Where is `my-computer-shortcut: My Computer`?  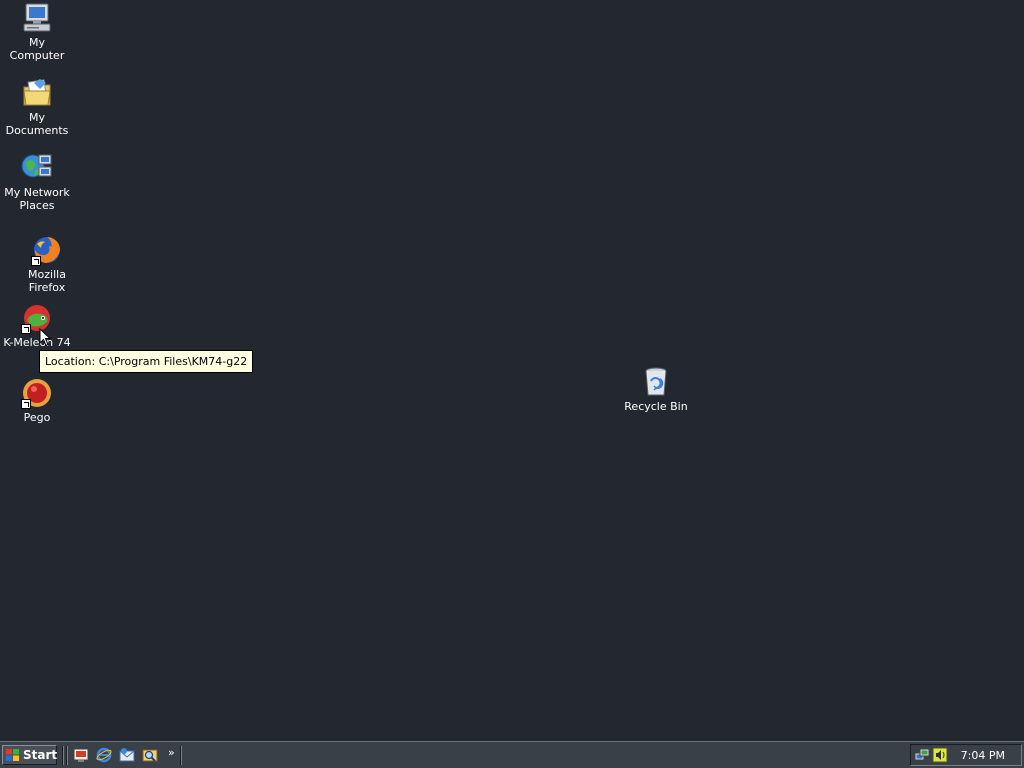
my-computer-shortcut: My Computer is located at coordinates (37, 32).